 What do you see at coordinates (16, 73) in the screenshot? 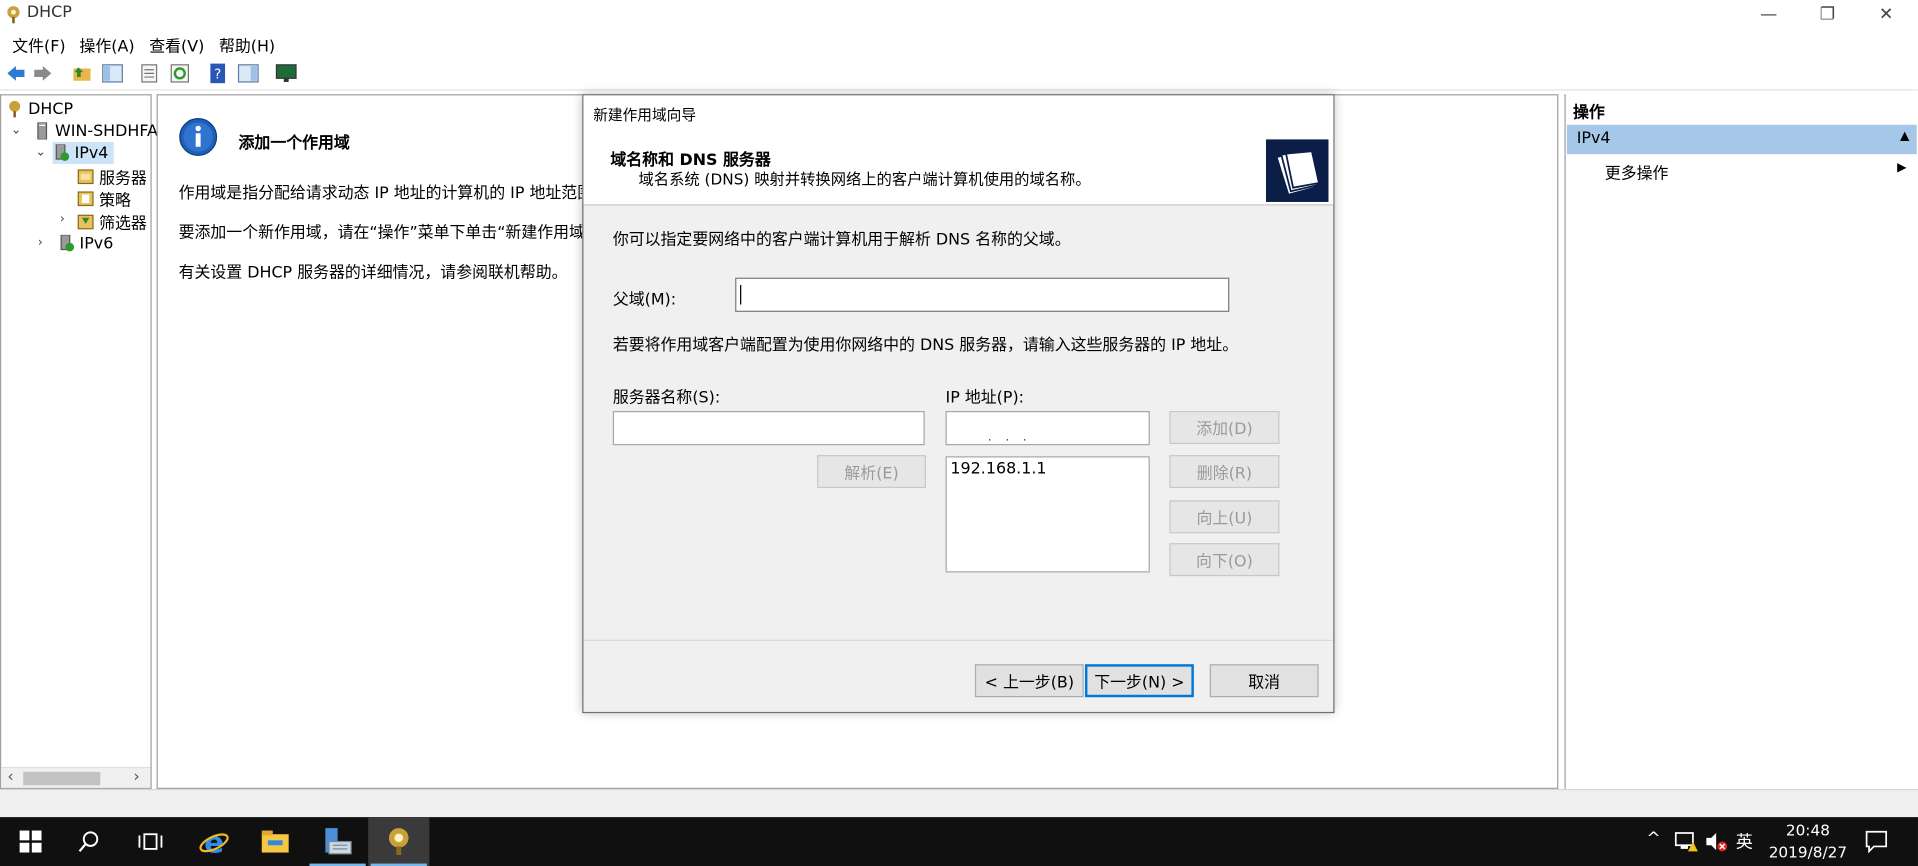
I see `back-icon` at bounding box center [16, 73].